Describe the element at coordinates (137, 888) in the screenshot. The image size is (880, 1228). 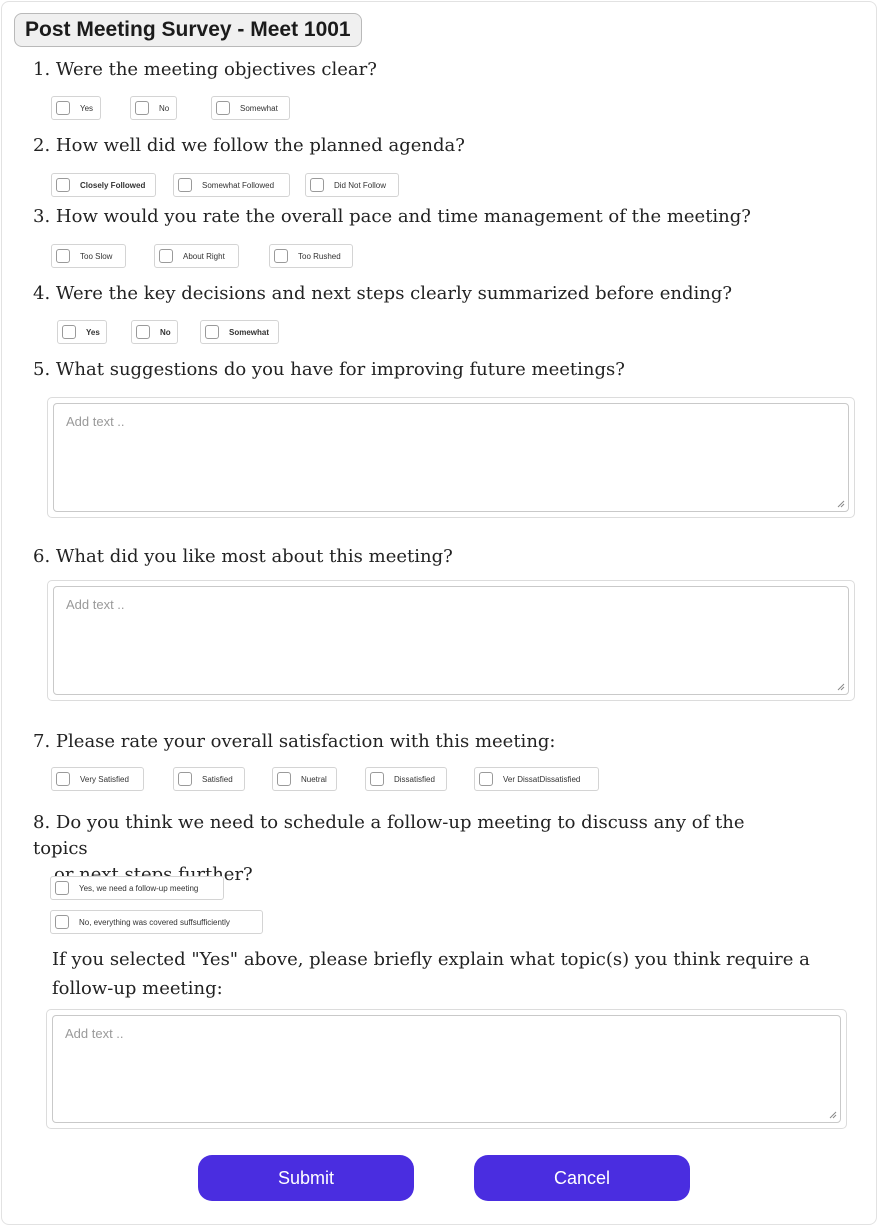
I see `q8-option-yes-followup: Yes, we need a follow-up meeting` at that location.